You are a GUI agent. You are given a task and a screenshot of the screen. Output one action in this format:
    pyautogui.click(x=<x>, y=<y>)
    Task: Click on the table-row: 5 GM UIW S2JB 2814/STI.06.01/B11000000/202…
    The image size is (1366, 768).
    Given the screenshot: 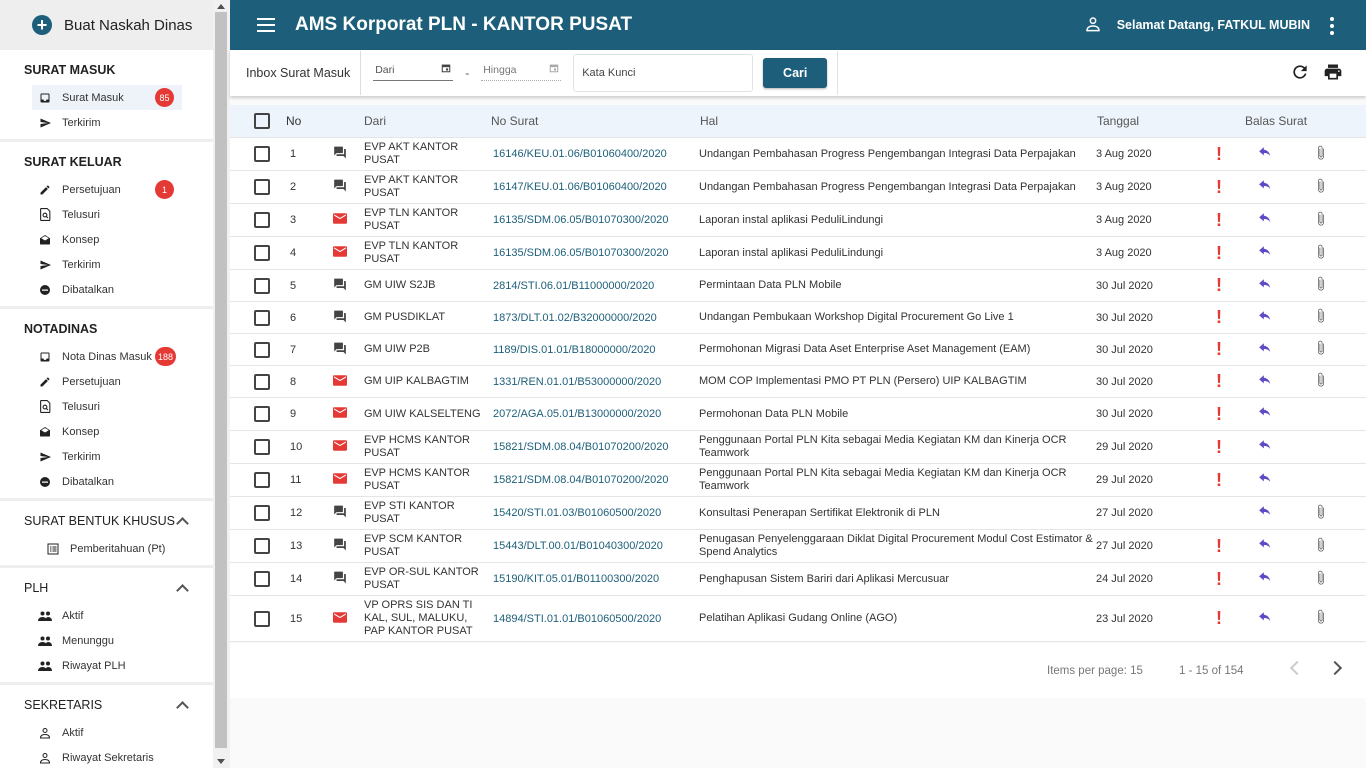 What is the action you would take?
    pyautogui.click(x=798, y=286)
    